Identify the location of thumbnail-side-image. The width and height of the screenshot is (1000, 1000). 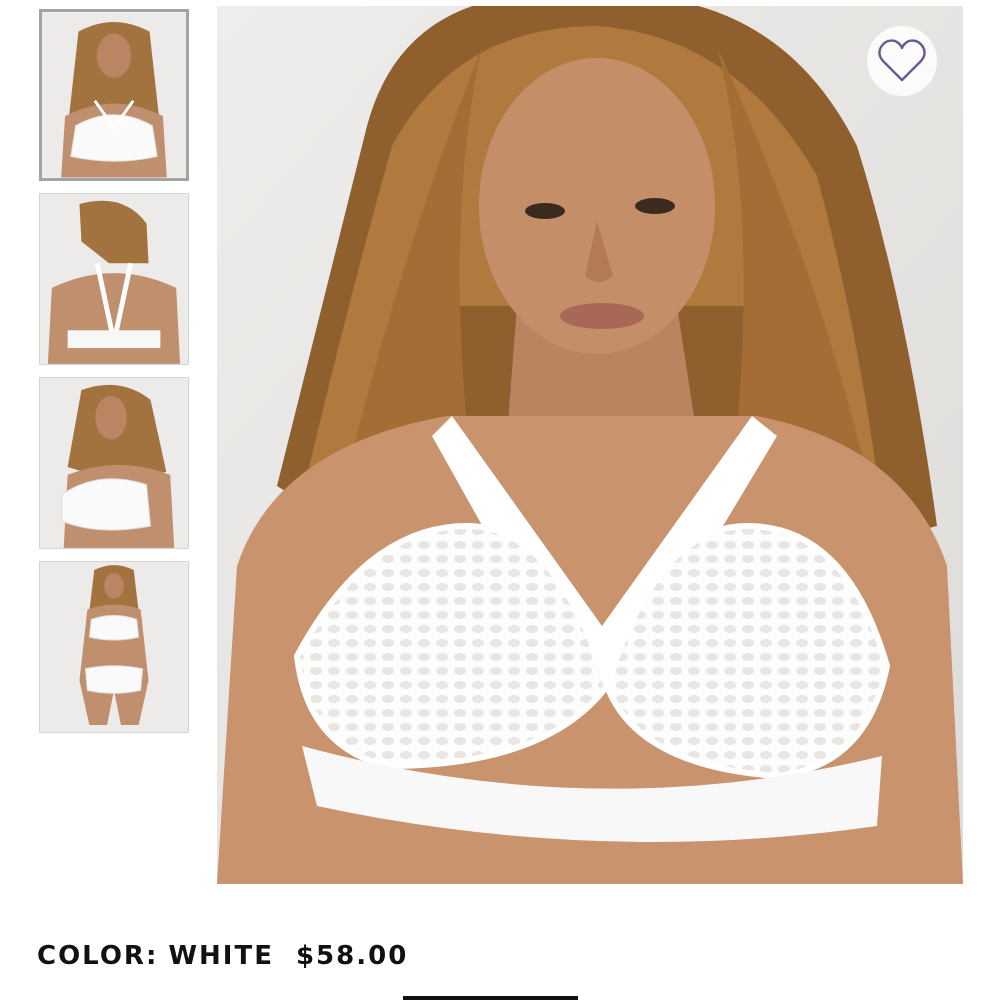
(114, 463).